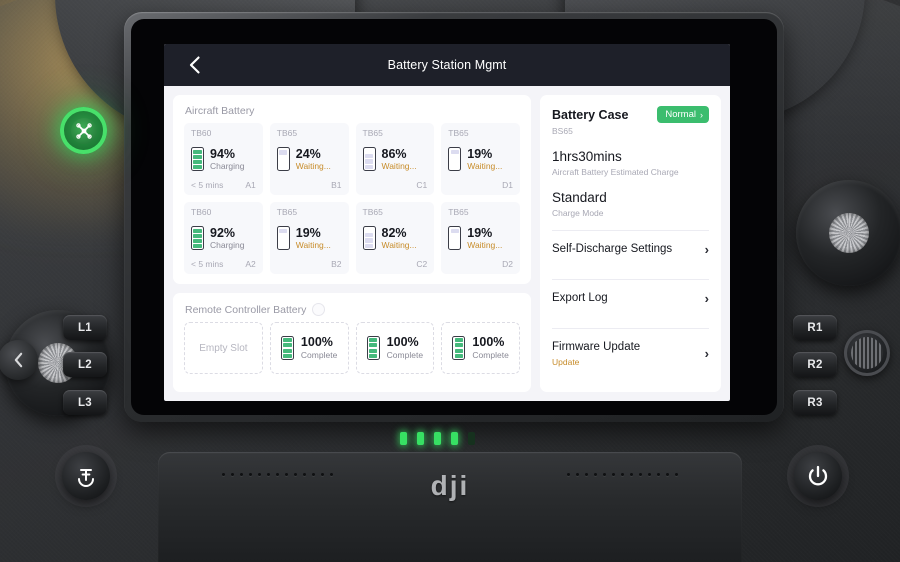  I want to click on rc-battery-state: Complete, so click(405, 354).